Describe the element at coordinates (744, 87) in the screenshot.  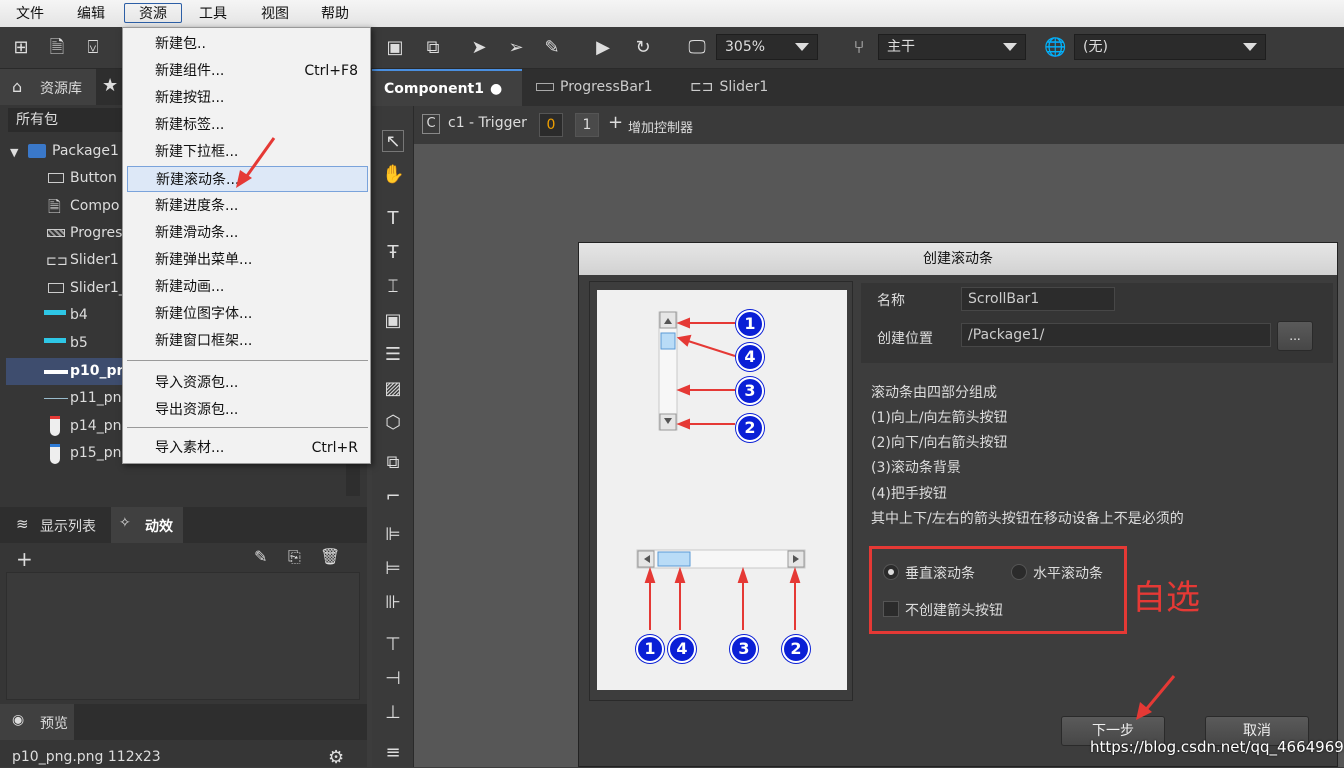
I see `tab-slider1-label: Slider1` at that location.